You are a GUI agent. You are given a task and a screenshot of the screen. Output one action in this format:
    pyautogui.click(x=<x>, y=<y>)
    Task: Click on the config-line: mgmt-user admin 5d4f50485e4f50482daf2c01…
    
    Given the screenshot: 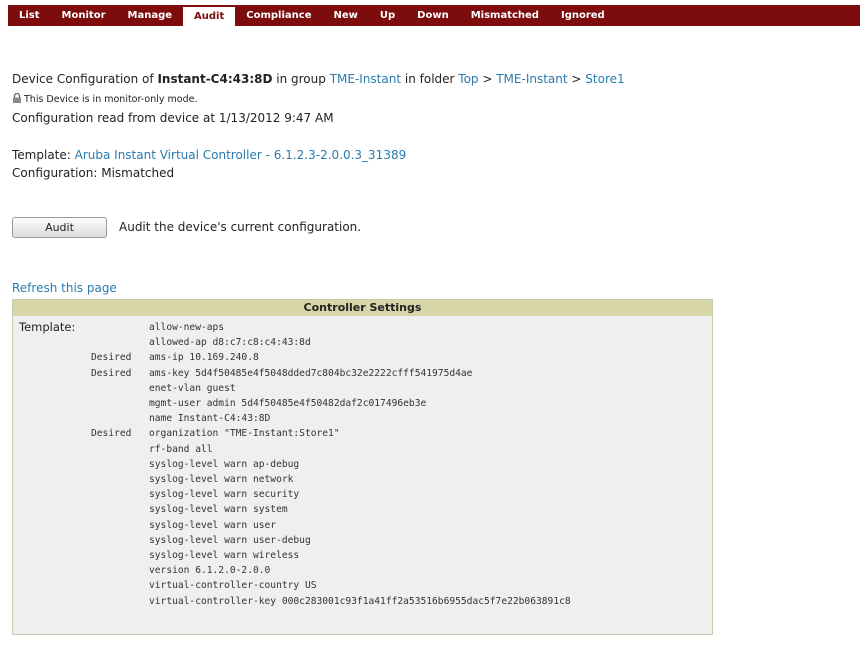 What is the action you would take?
    pyautogui.click(x=292, y=403)
    